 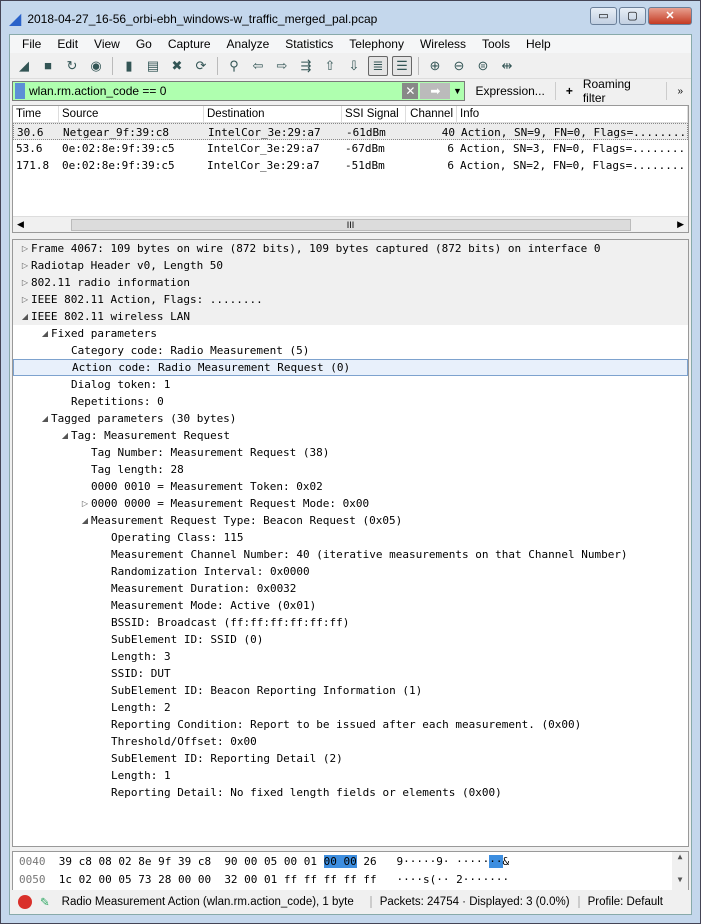 I want to click on back-icon: ⇦, so click(x=258, y=66).